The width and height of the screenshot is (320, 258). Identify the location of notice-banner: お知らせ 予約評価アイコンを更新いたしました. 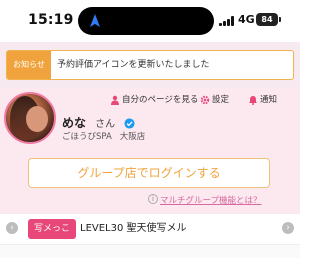
(150, 65).